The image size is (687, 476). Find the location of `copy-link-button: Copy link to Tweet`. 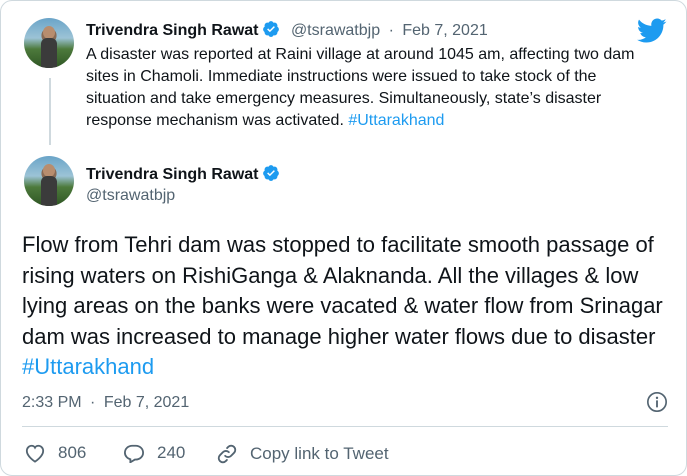

copy-link-button: Copy link to Tweet is located at coordinates (302, 454).